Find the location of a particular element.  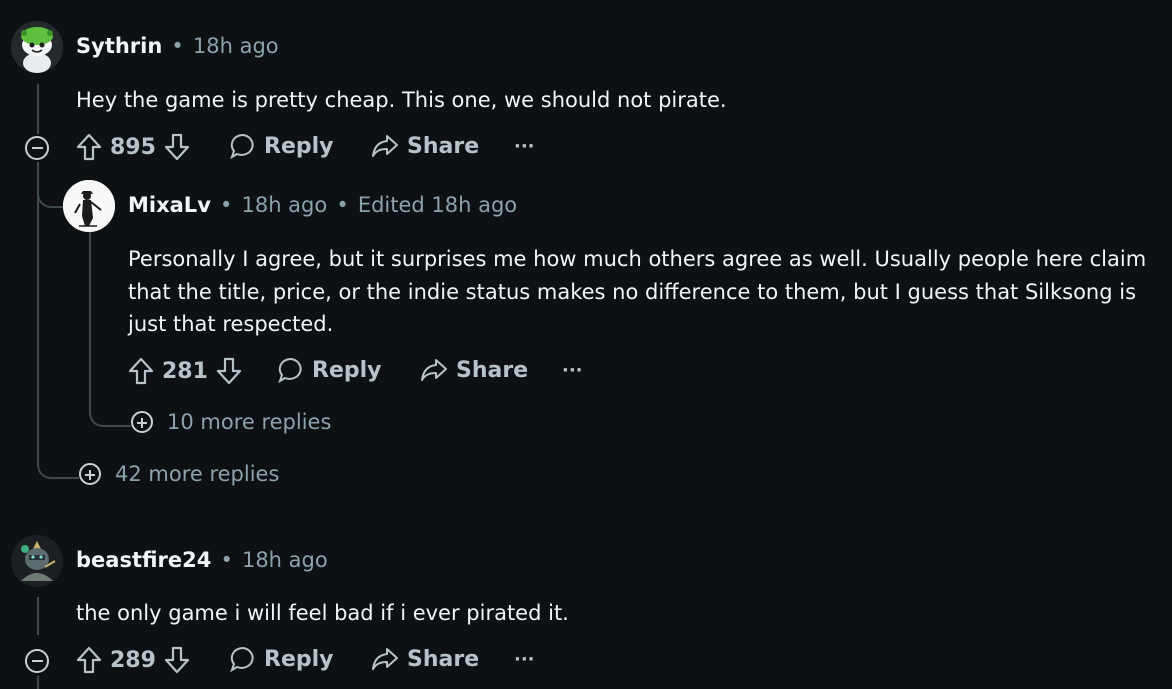

thread-line-mixalv is located at coordinates (110, 329).